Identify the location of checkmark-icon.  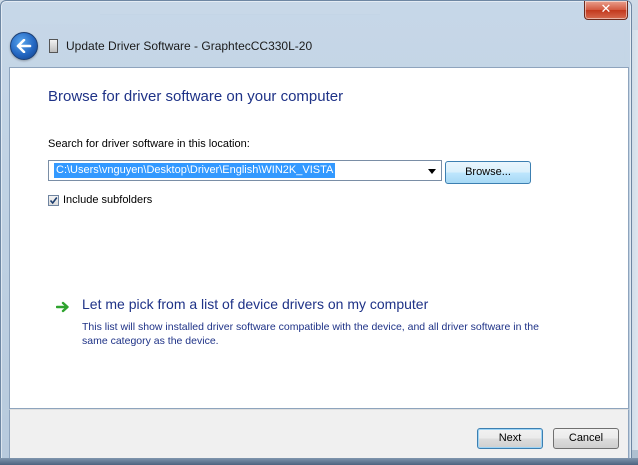
(53, 200).